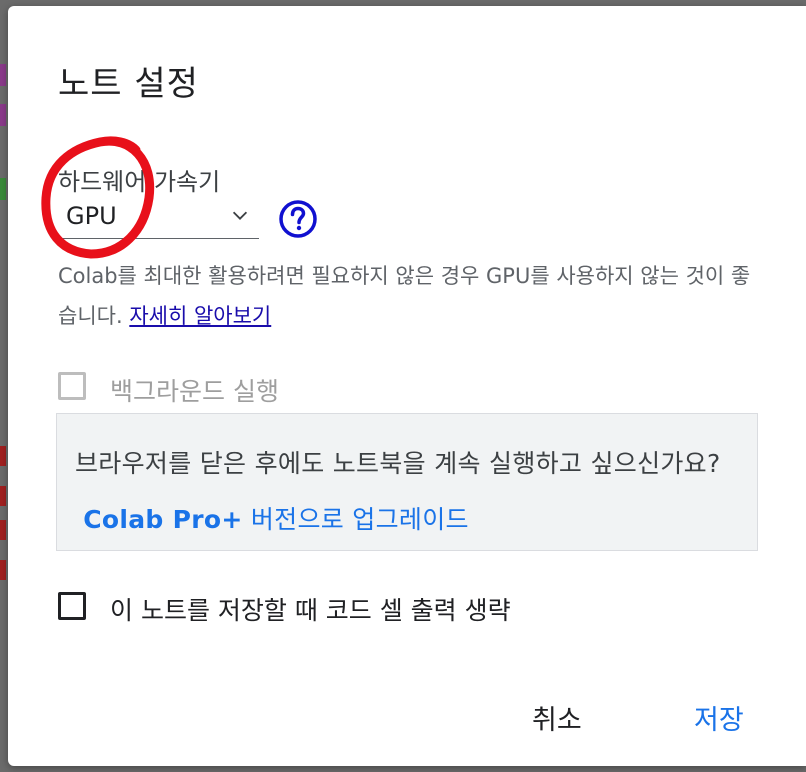 The image size is (806, 772). Describe the element at coordinates (128, 84) in the screenshot. I see `dialog-title: 노트 설정` at that location.